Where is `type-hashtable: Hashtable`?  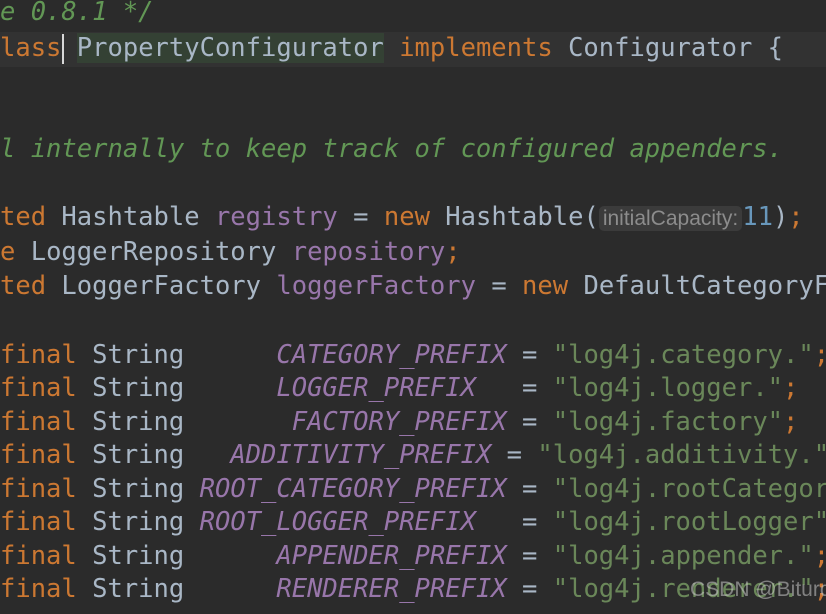 type-hashtable: Hashtable is located at coordinates (130, 217).